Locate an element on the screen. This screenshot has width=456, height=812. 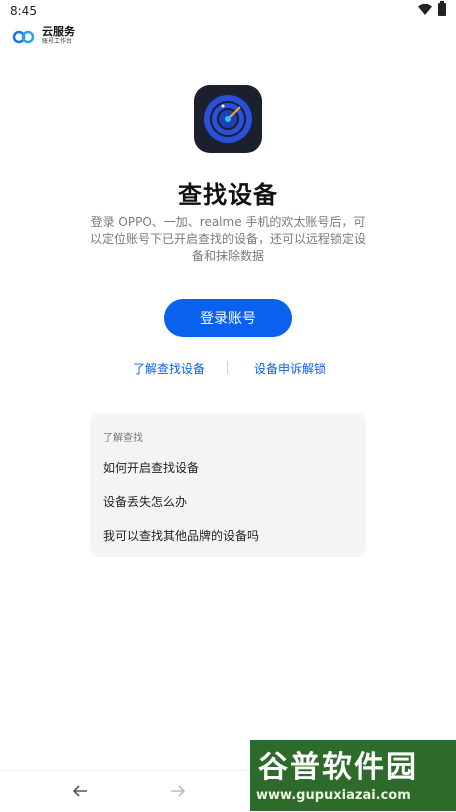
faq-card-header: 了解查找 is located at coordinates (123, 438).